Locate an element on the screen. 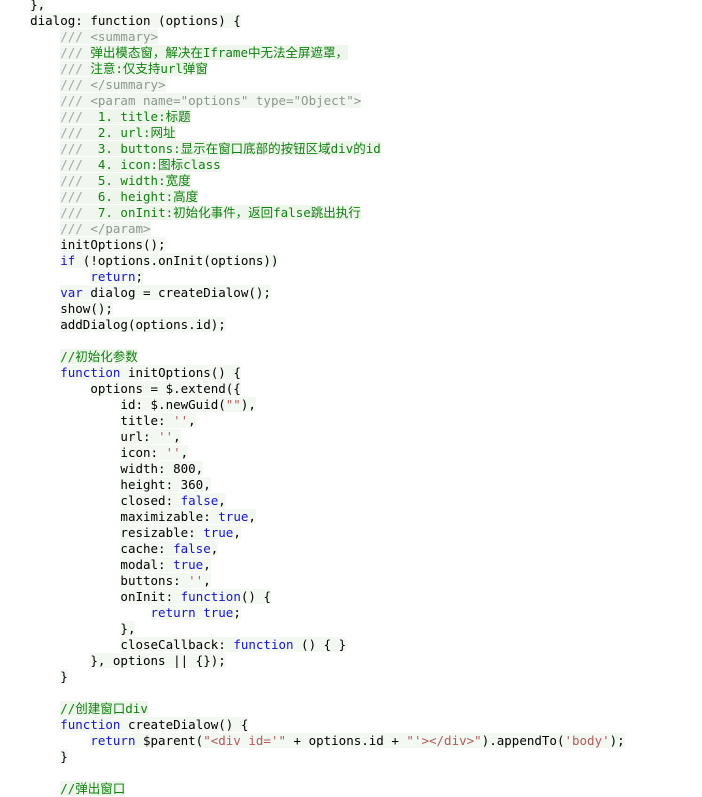 This screenshot has height=797, width=702. code-token-plain: ; is located at coordinates (139, 276).